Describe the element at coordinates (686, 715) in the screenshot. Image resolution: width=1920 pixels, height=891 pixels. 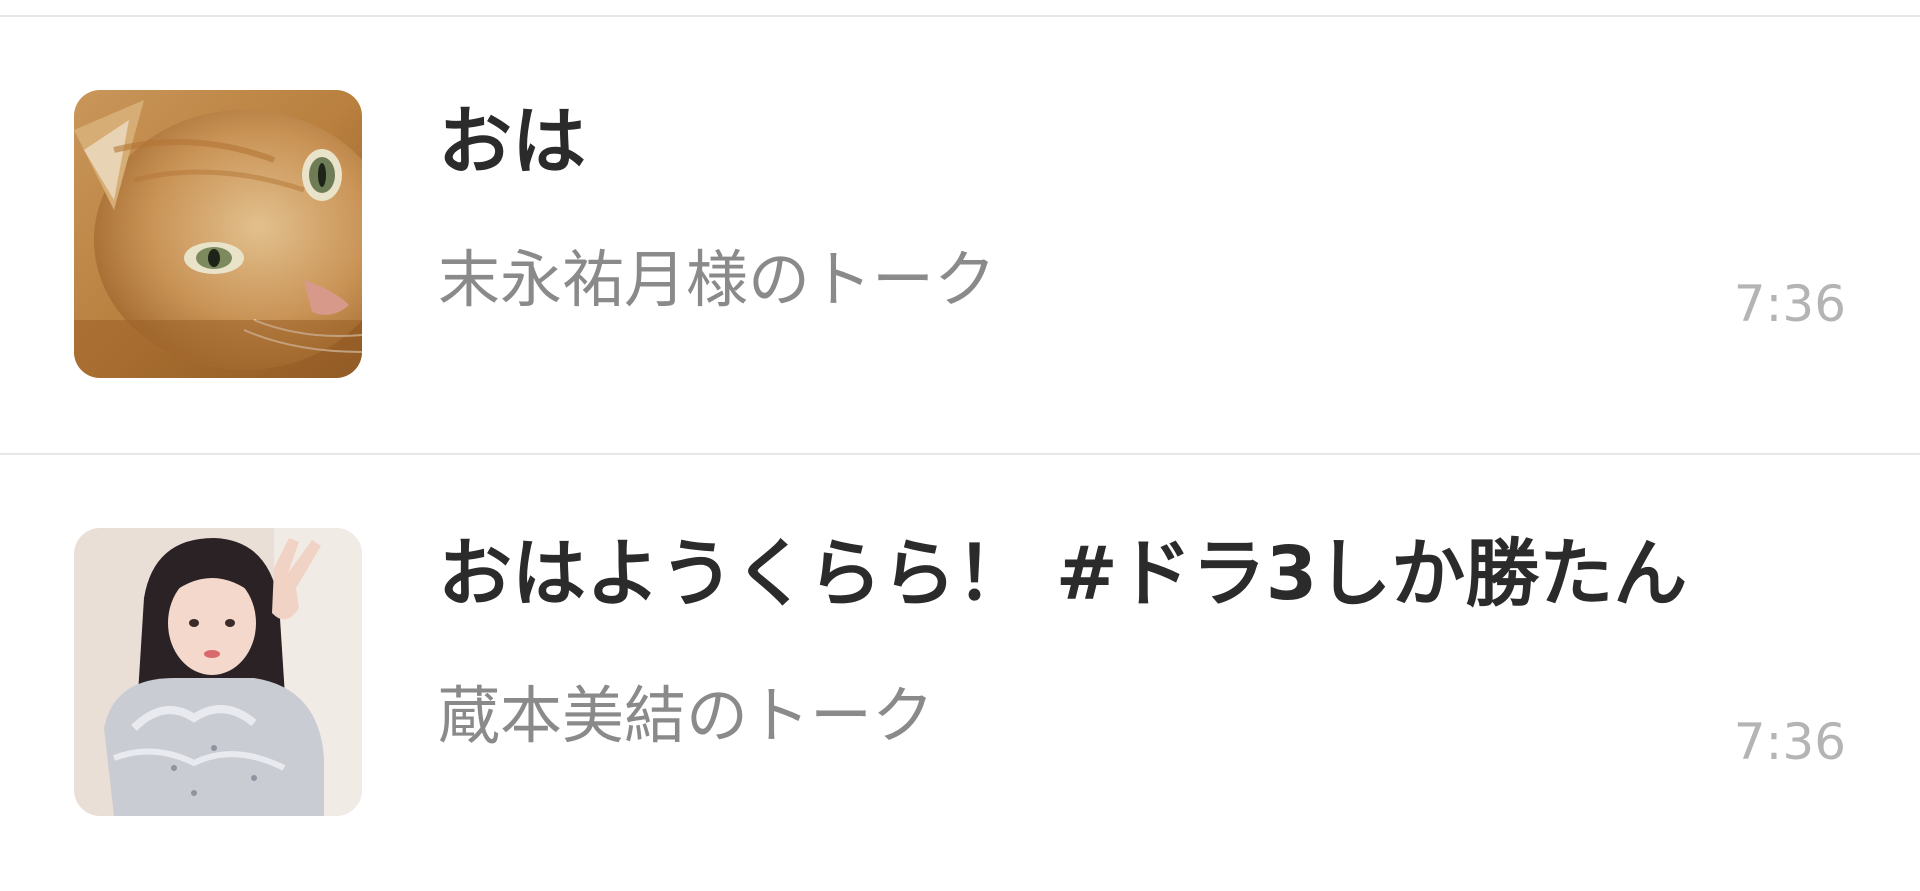
I see `sender-name: 蔵本美結のトーク` at that location.